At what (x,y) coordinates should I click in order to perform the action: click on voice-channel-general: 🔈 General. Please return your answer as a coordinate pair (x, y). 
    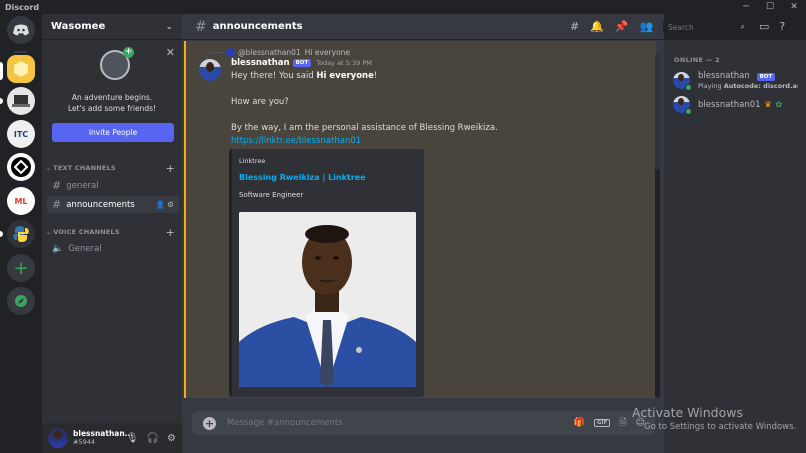
    Looking at the image, I should click on (113, 248).